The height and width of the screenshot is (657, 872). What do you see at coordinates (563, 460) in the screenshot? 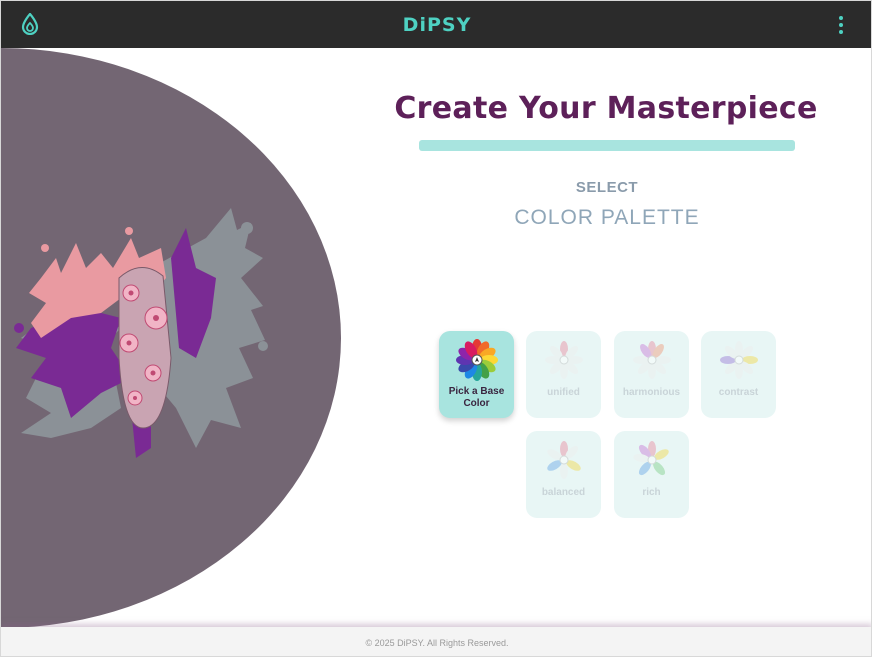
I see `balanced-wheel-icon` at bounding box center [563, 460].